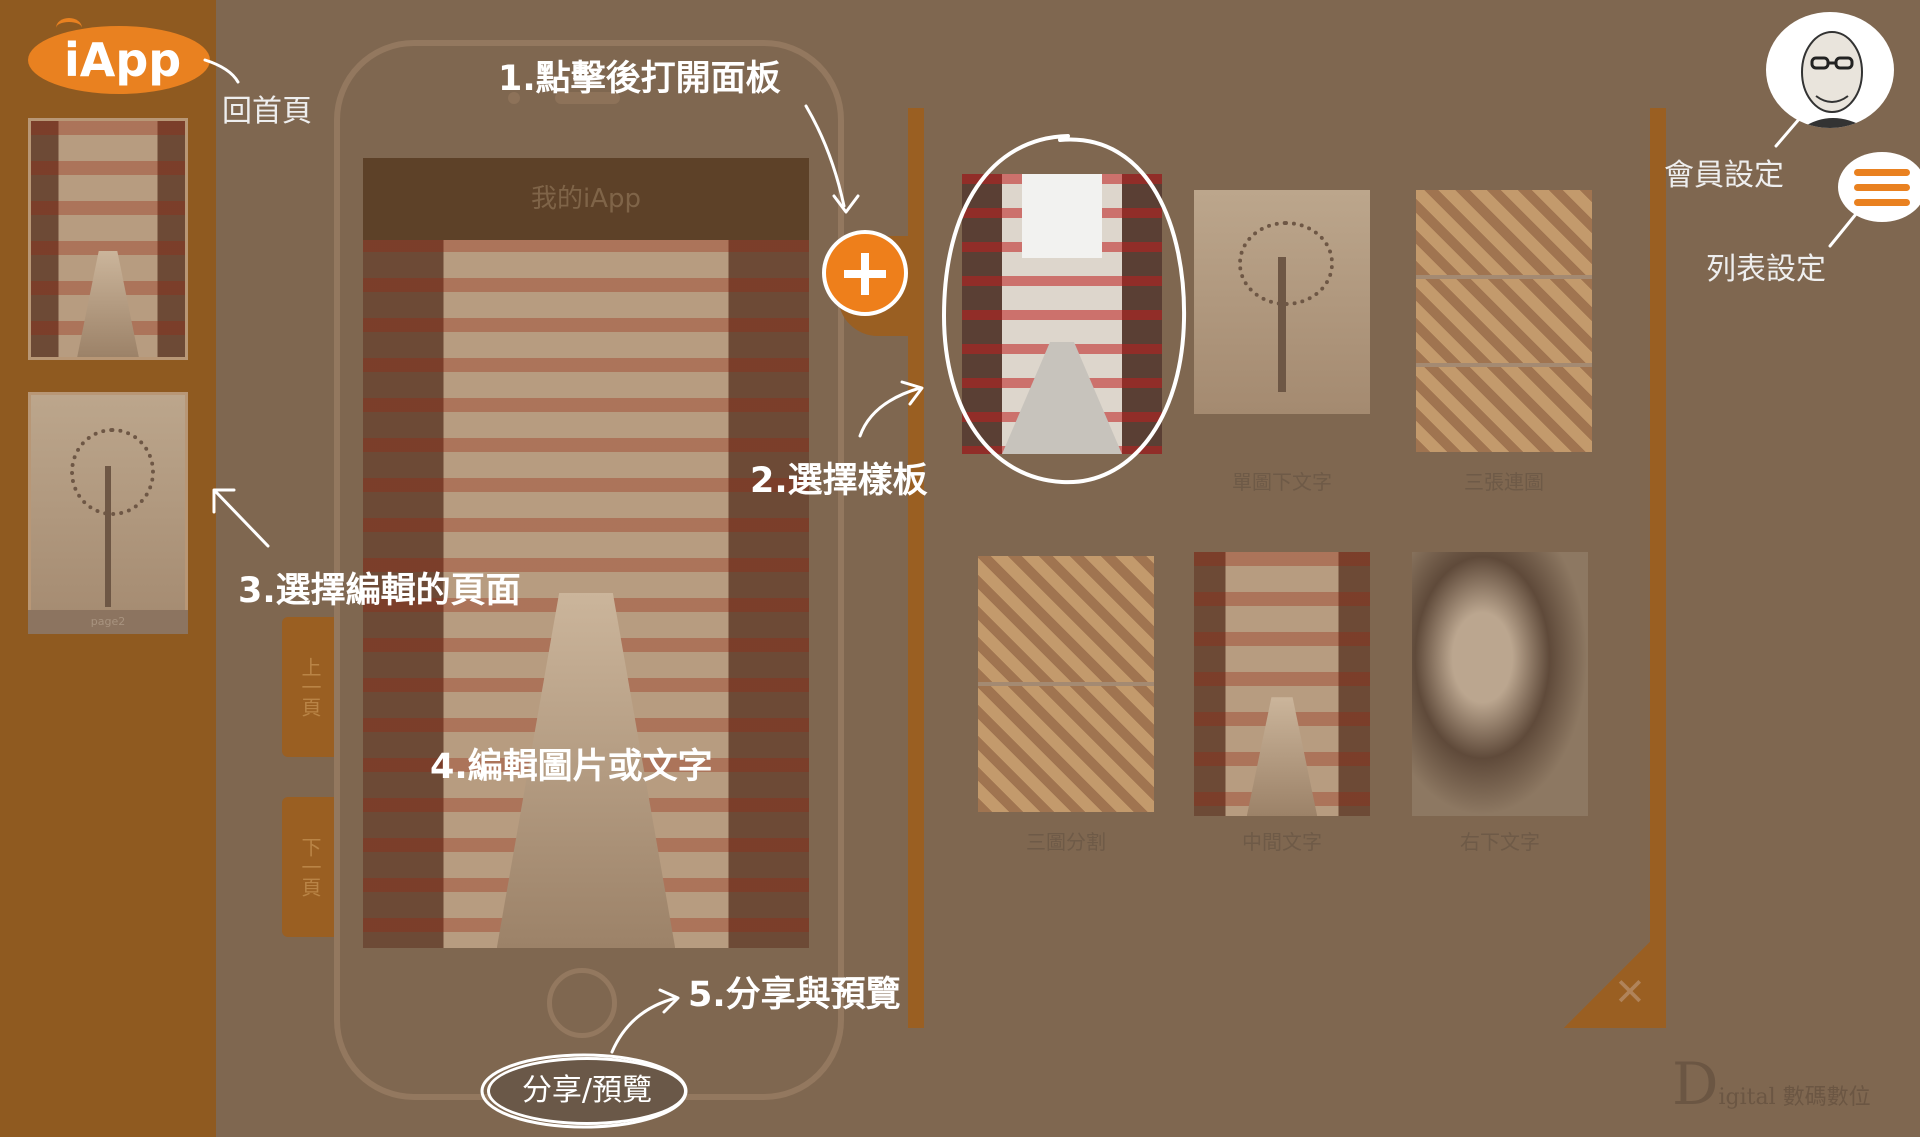 Image resolution: width=1920 pixels, height=1137 pixels. Describe the element at coordinates (1062, 314) in the screenshot. I see `selected-template-preview` at that location.